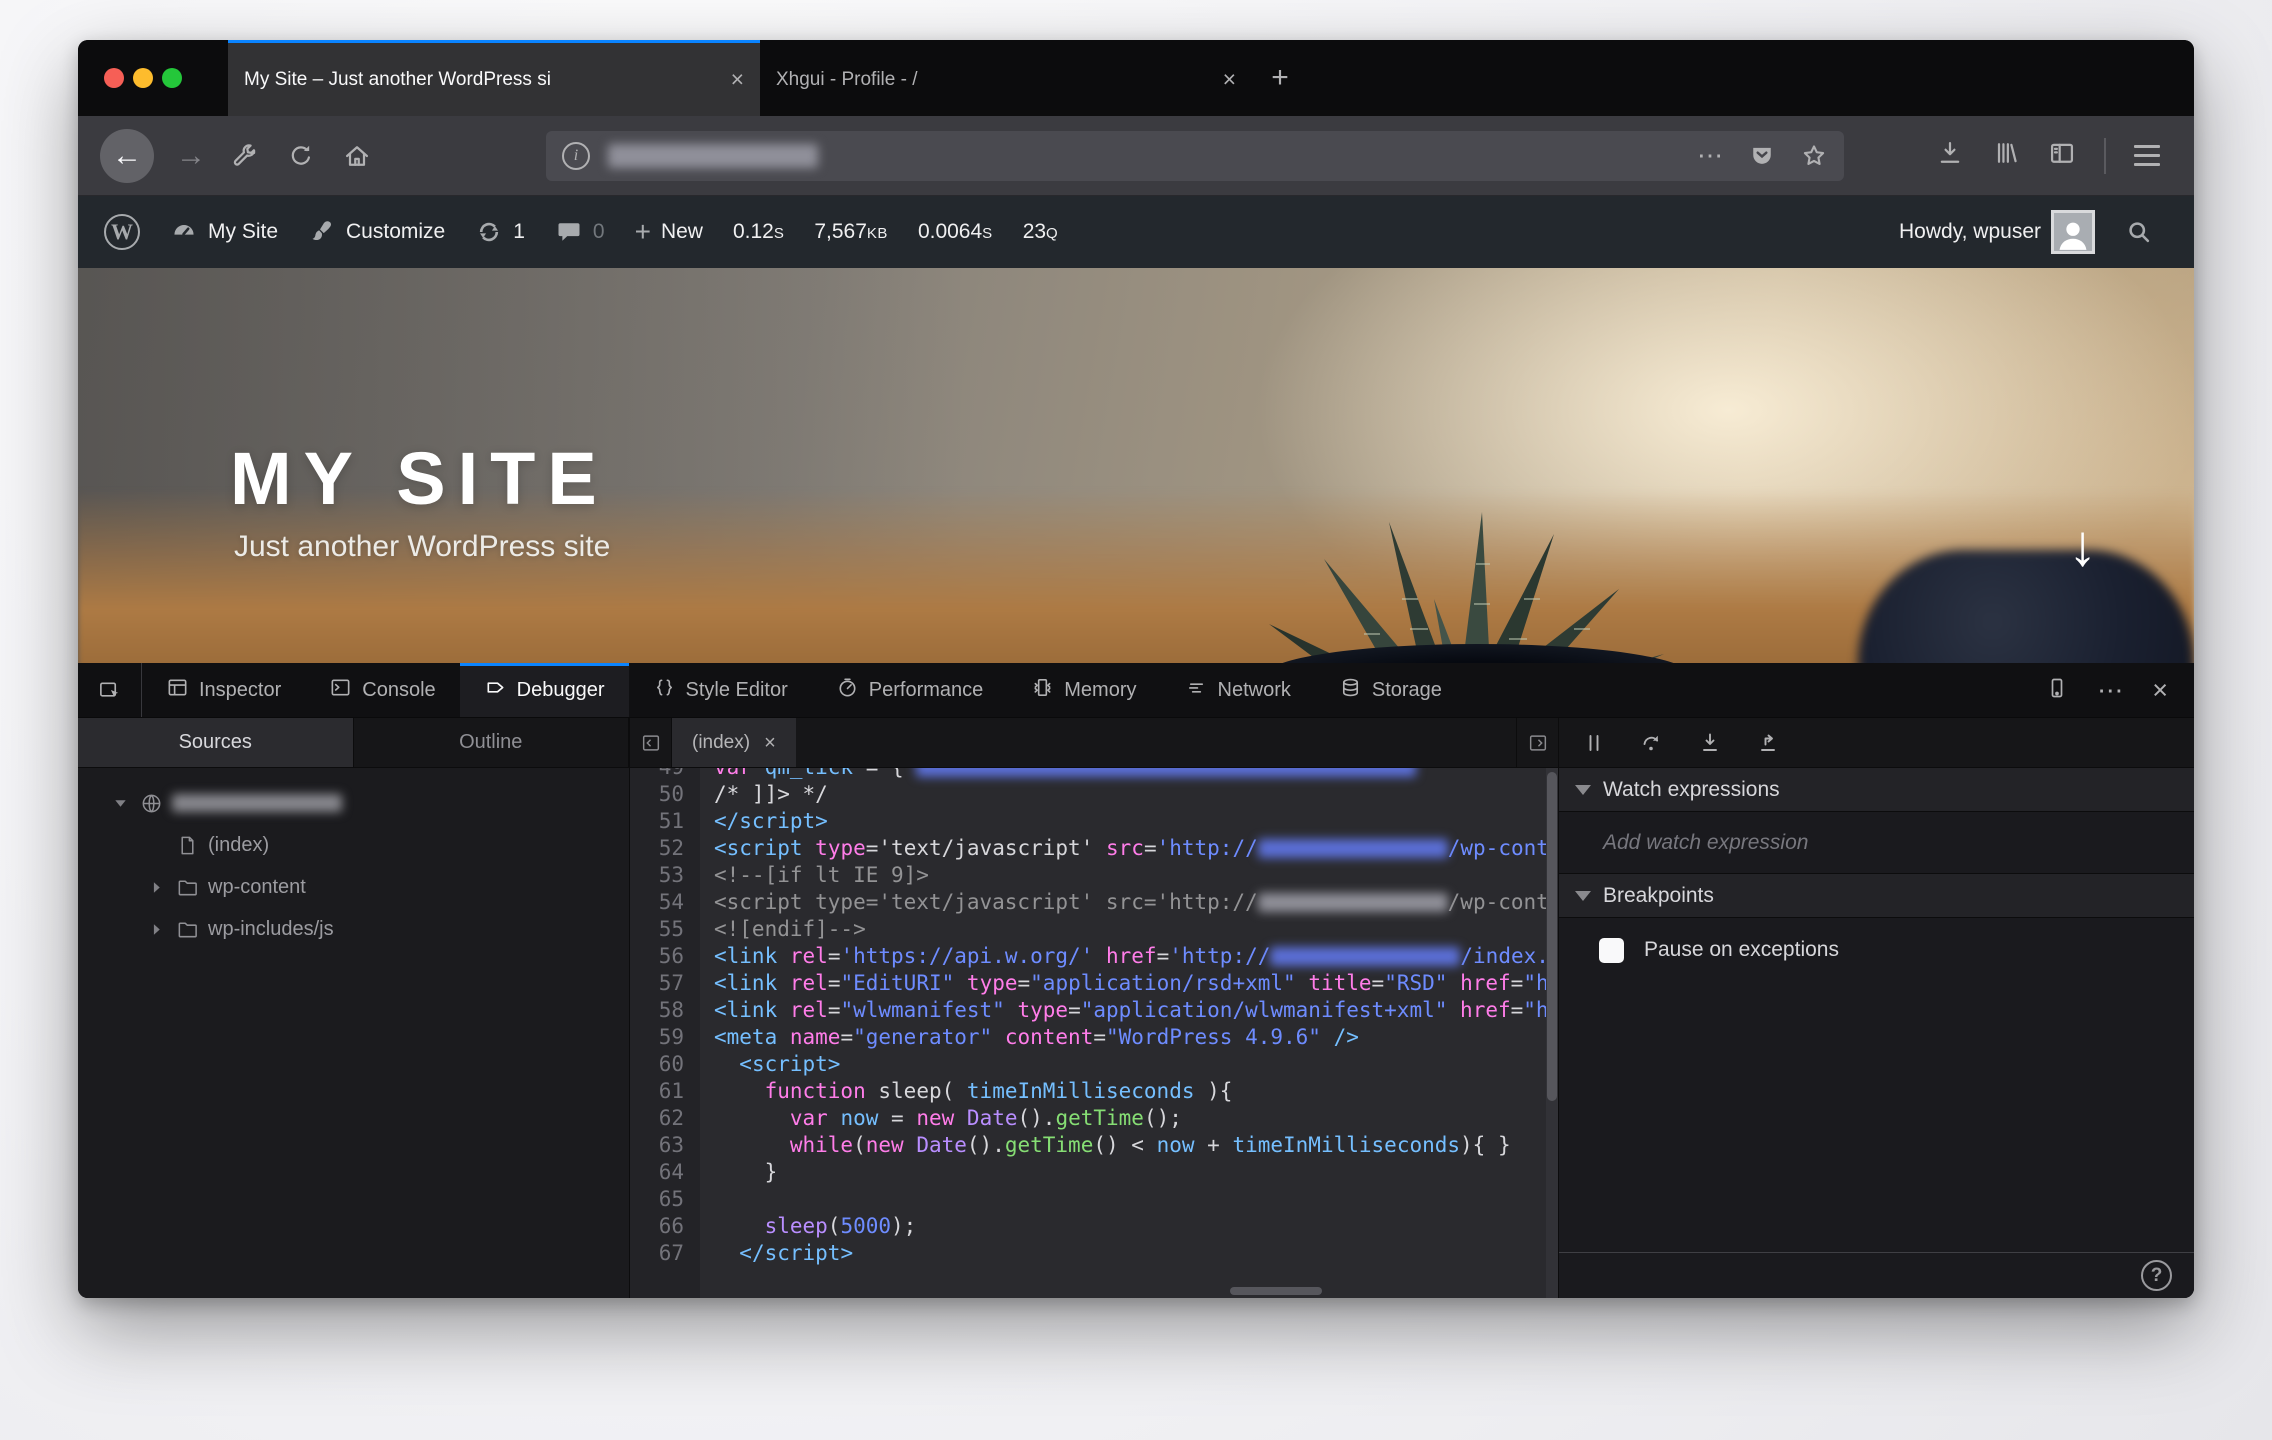 Image resolution: width=2272 pixels, height=1440 pixels. I want to click on code-line-text: function sleep( timeInMilliseconds ){, so click(998, 1091).